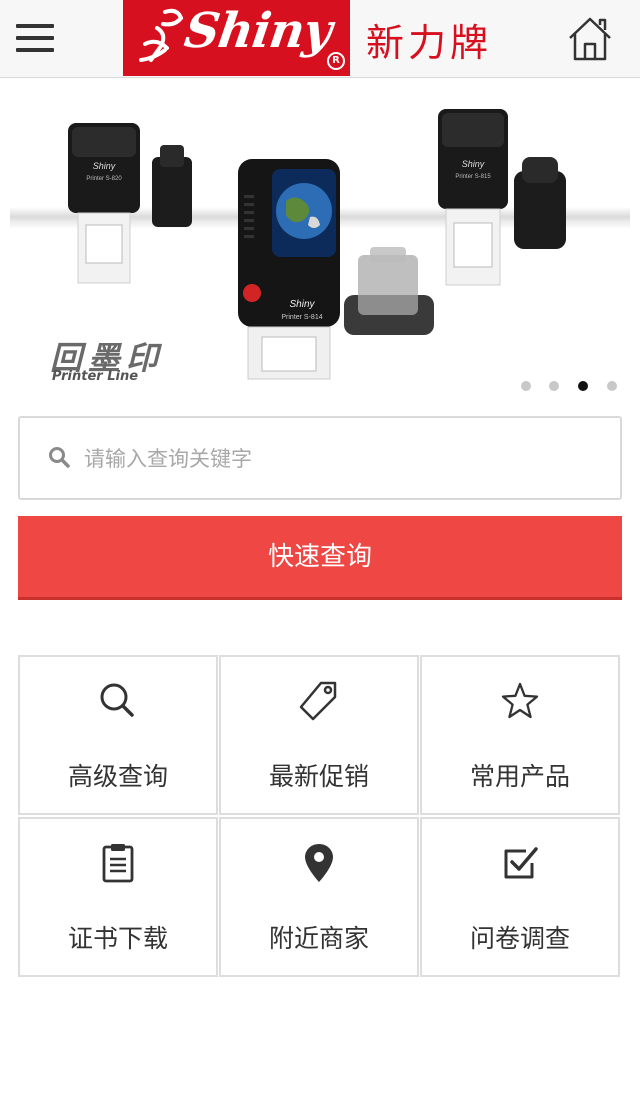  I want to click on price-tag-icon, so click(318, 701).